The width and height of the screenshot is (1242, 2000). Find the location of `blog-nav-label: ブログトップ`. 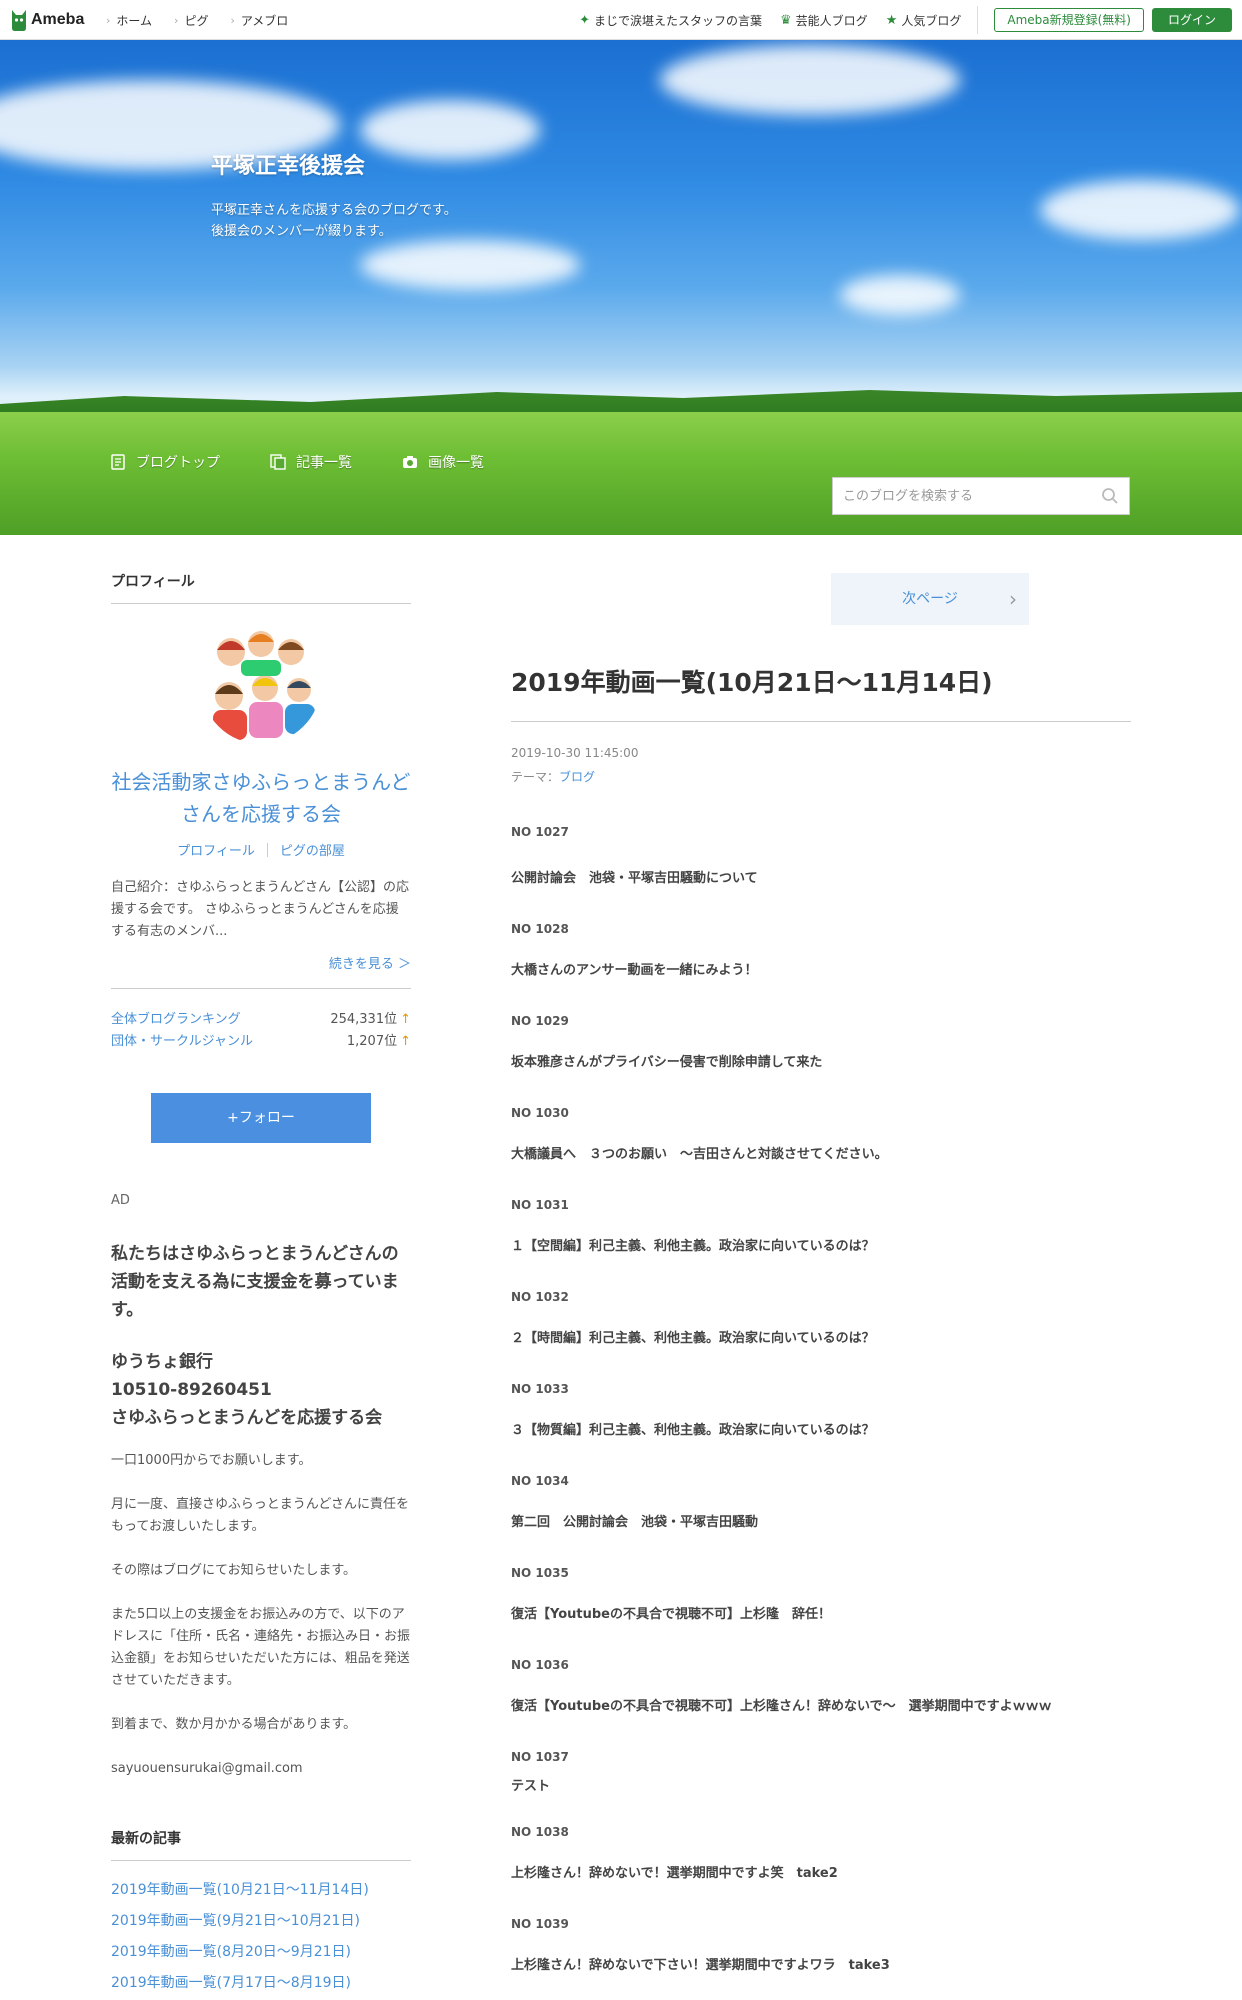

blog-nav-label: ブログトップ is located at coordinates (178, 463).